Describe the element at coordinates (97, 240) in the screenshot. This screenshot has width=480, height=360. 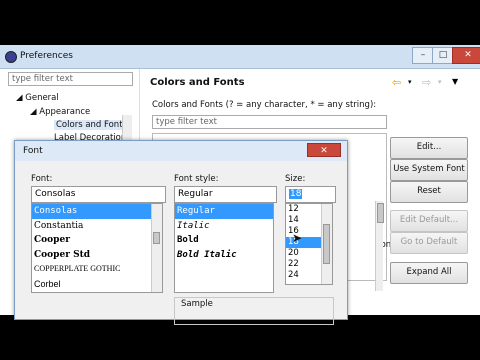
I see `font-option-cooper: Cooper` at that location.